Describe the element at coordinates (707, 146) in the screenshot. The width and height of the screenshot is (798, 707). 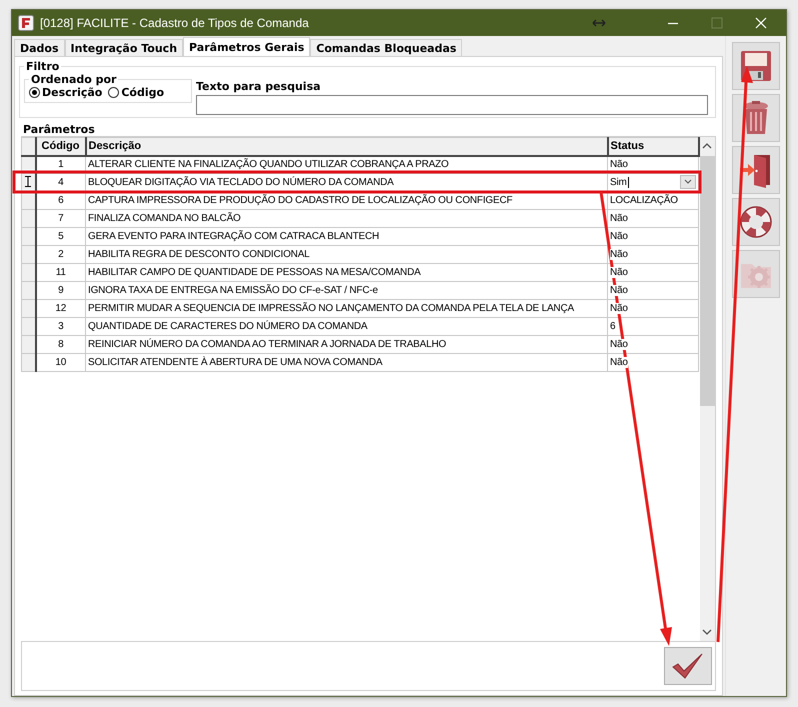
I see `scroll-up-icon` at that location.